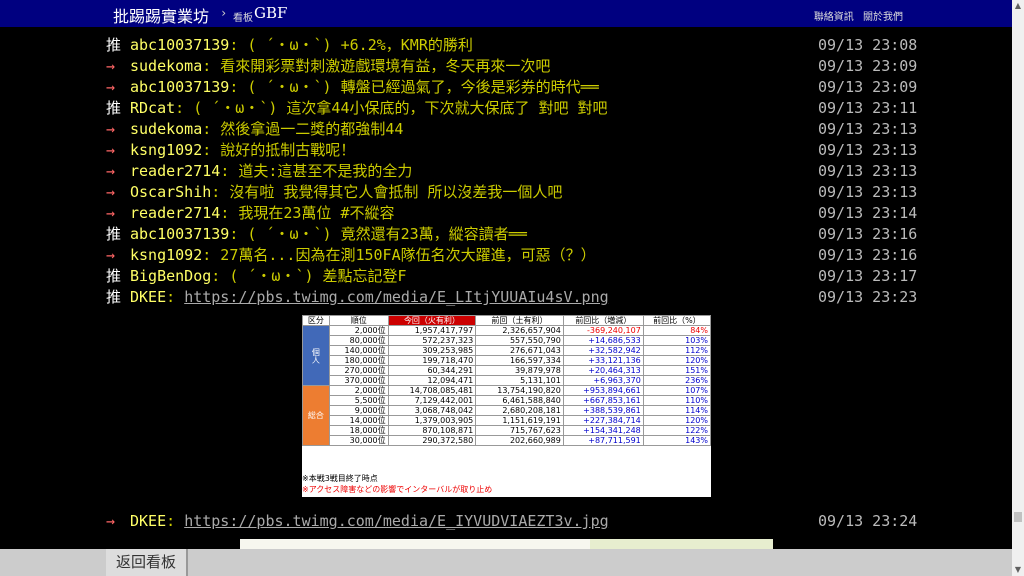 This screenshot has width=1024, height=576. What do you see at coordinates (358, 320) in the screenshot?
I see `header-cell: 順位` at bounding box center [358, 320].